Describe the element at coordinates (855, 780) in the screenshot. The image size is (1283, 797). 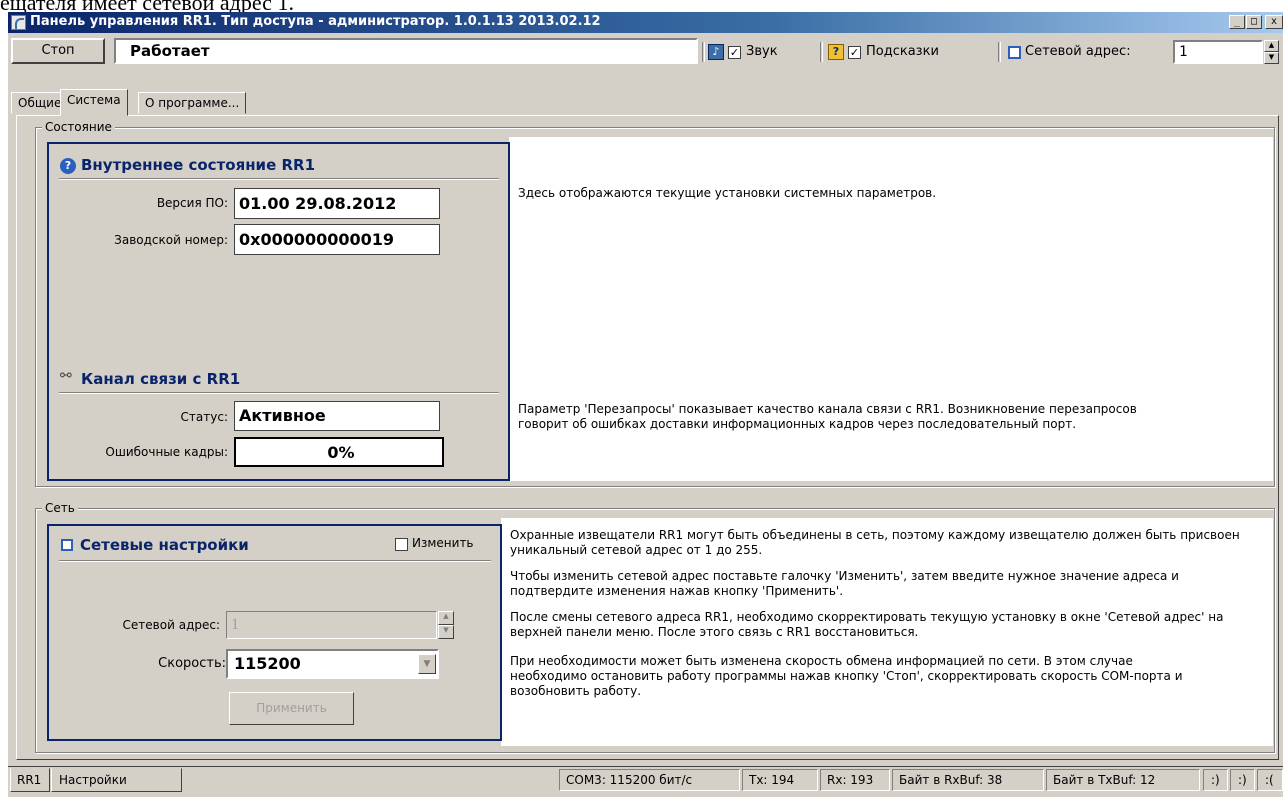
I see `statusbar-rx: Rx: 193` at that location.